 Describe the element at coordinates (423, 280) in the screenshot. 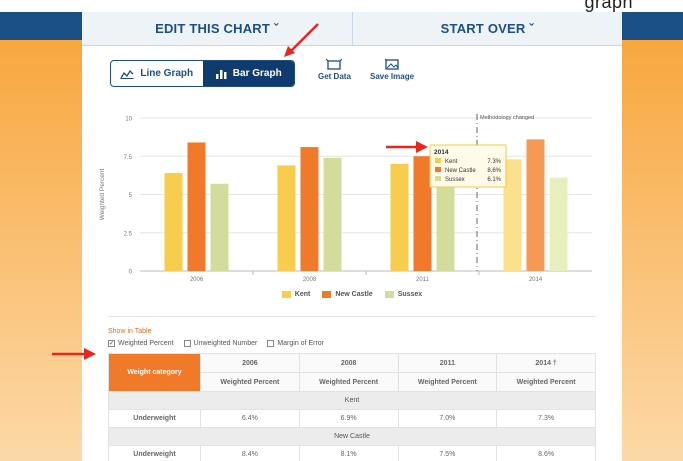

I see `x-tick-label: 2011` at that location.